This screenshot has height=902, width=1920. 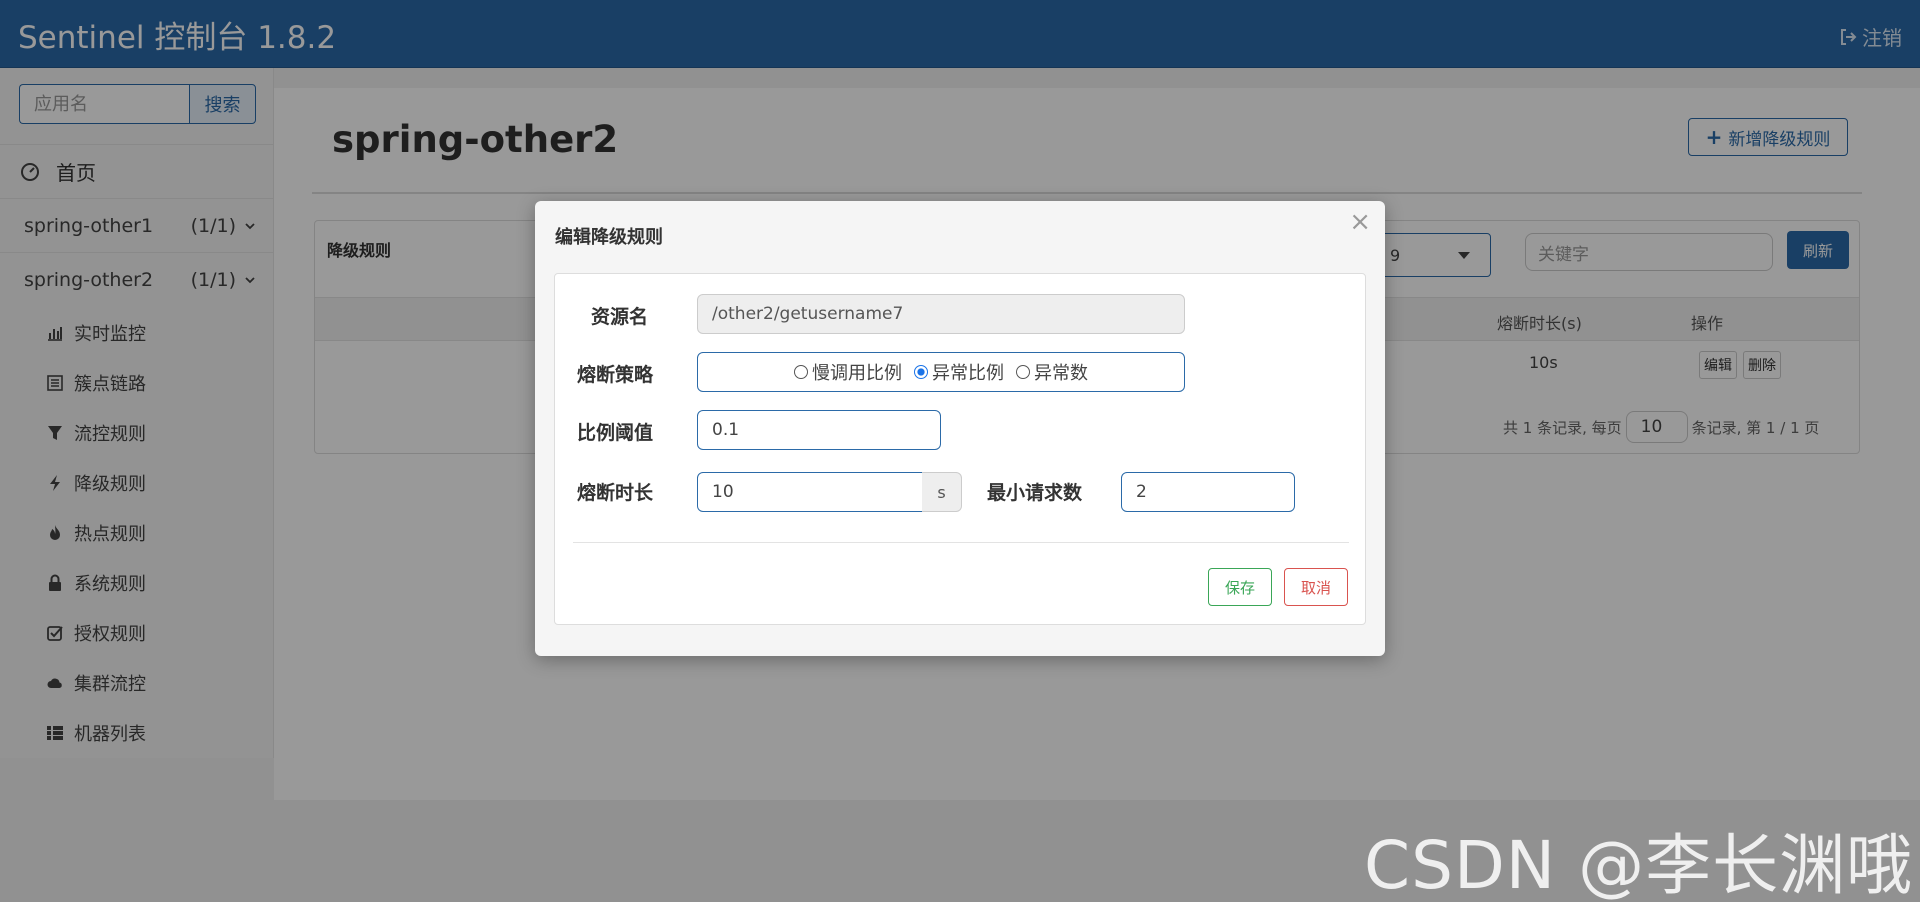 I want to click on strategy-radio-group: 慢调用比例 异常比例 异常数, so click(x=941, y=372).